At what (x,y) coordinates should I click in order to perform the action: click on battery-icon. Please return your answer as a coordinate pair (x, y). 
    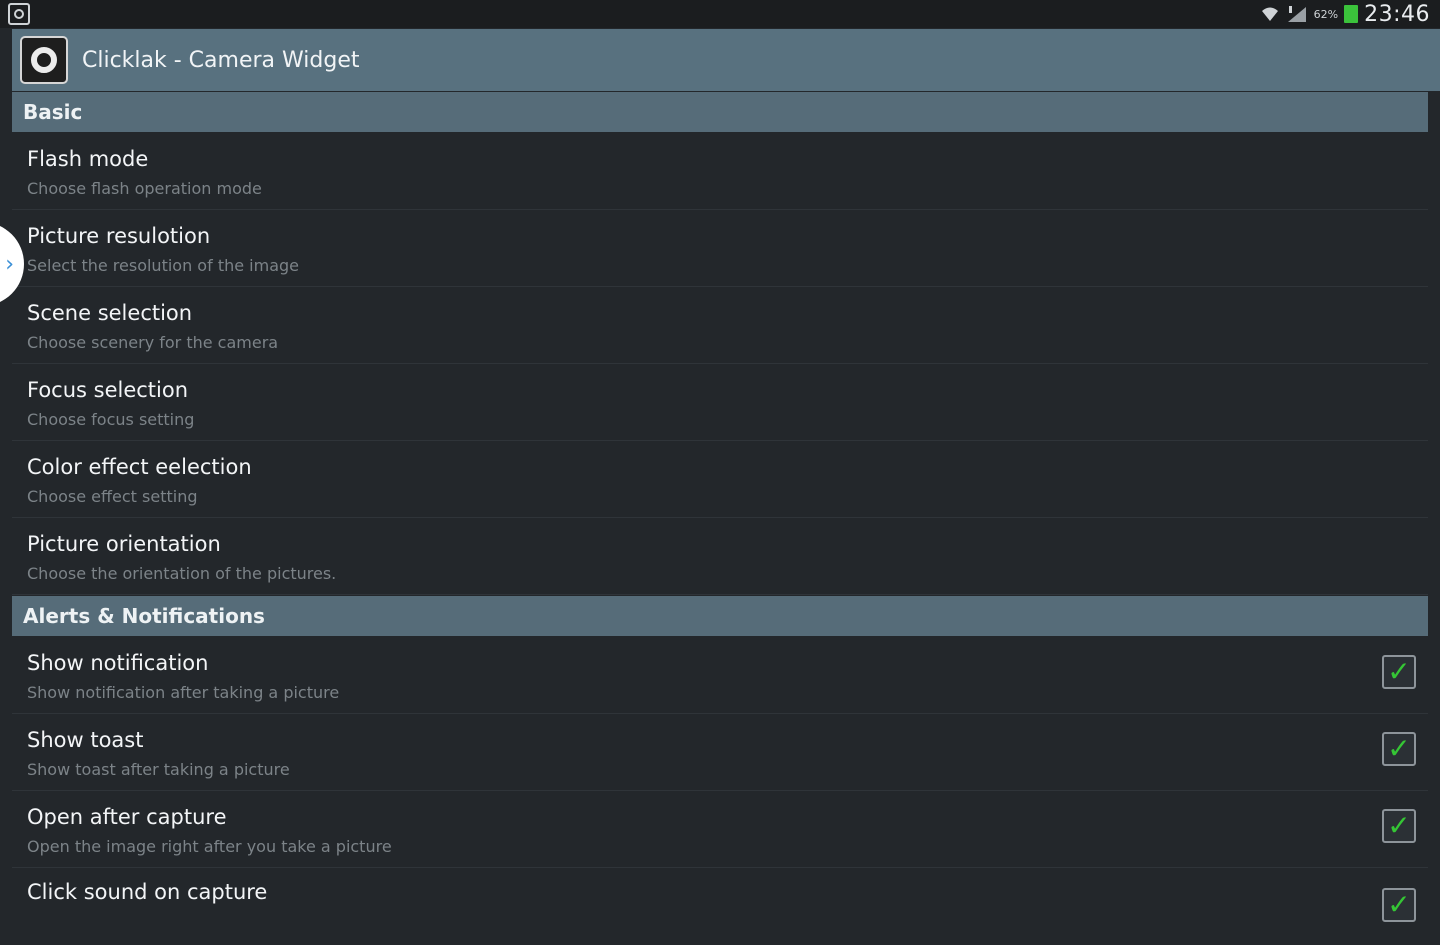
    Looking at the image, I should click on (1351, 14).